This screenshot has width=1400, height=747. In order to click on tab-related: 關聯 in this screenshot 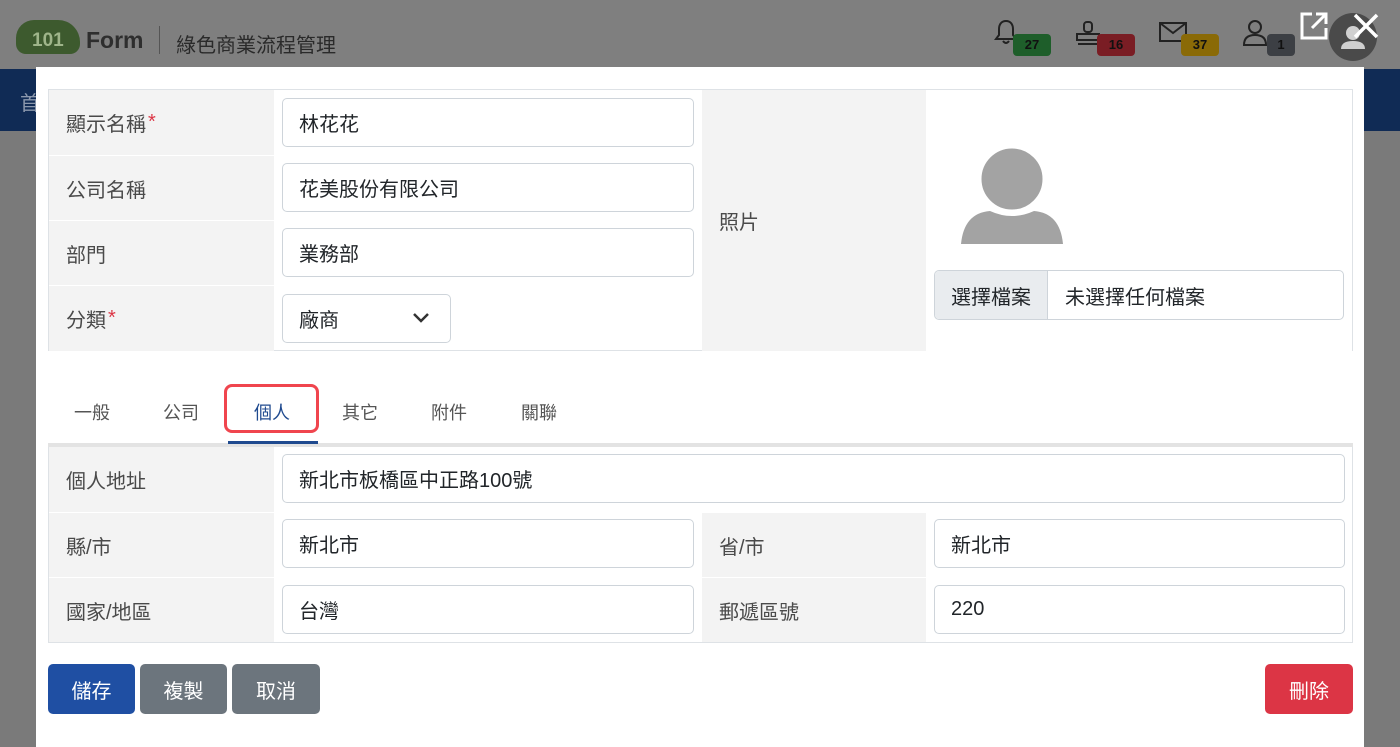, I will do `click(539, 412)`.